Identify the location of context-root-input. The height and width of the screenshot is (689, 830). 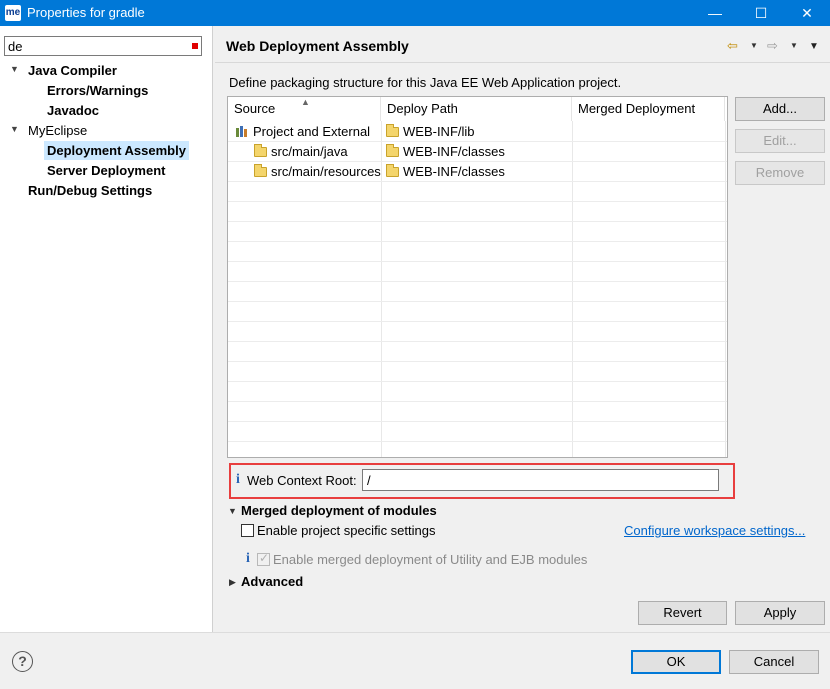
(540, 480).